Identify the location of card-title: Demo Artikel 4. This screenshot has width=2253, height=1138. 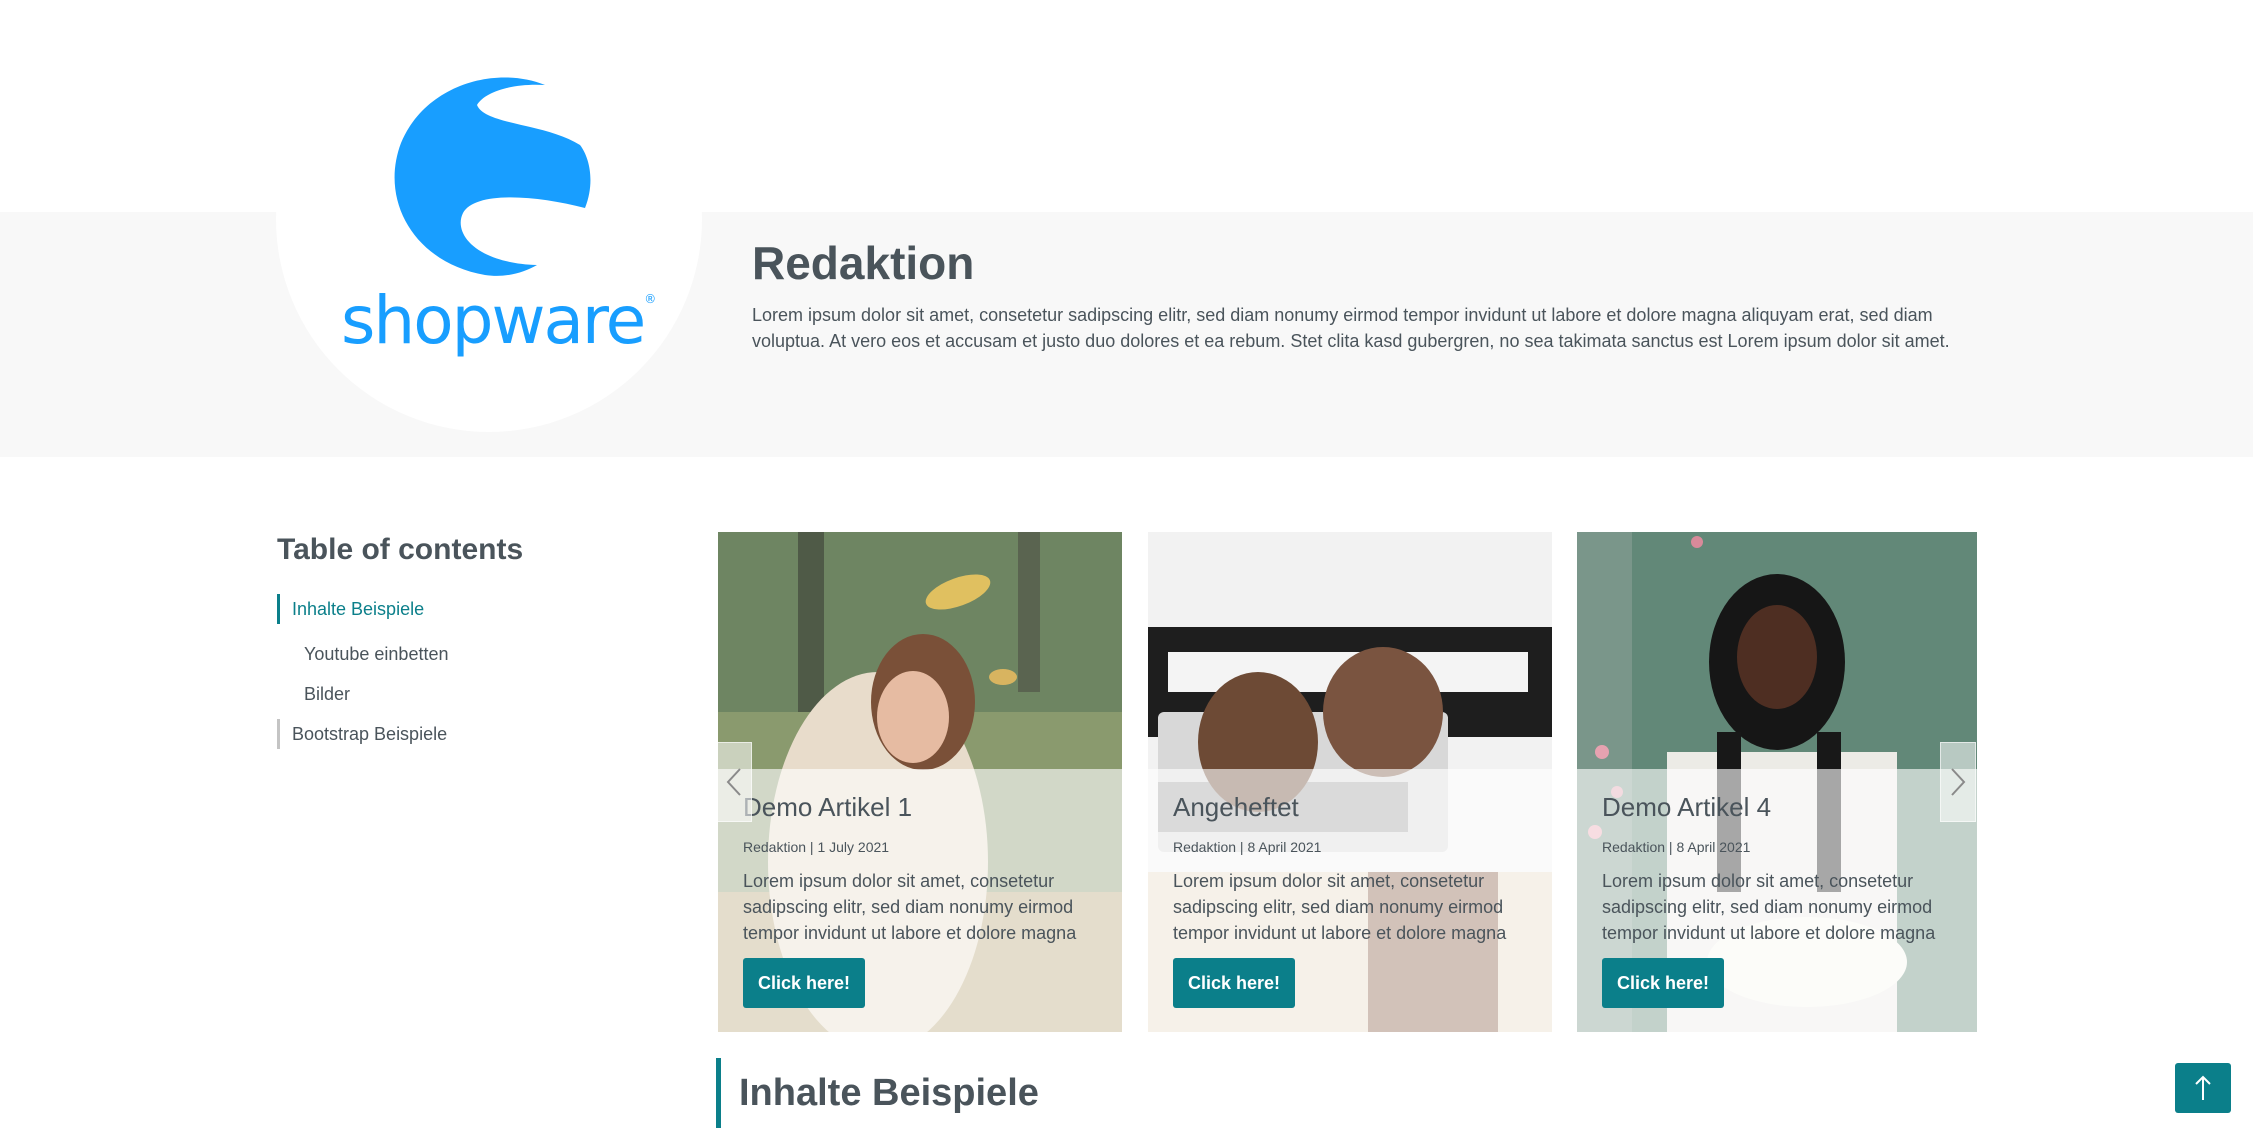
(1686, 807).